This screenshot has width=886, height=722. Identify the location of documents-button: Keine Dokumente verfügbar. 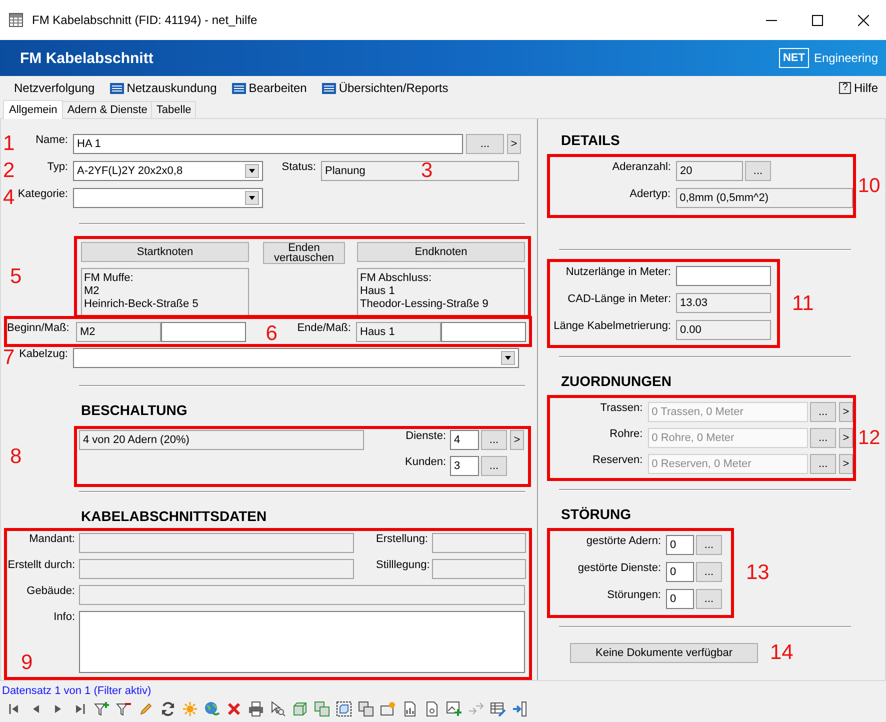
(664, 653).